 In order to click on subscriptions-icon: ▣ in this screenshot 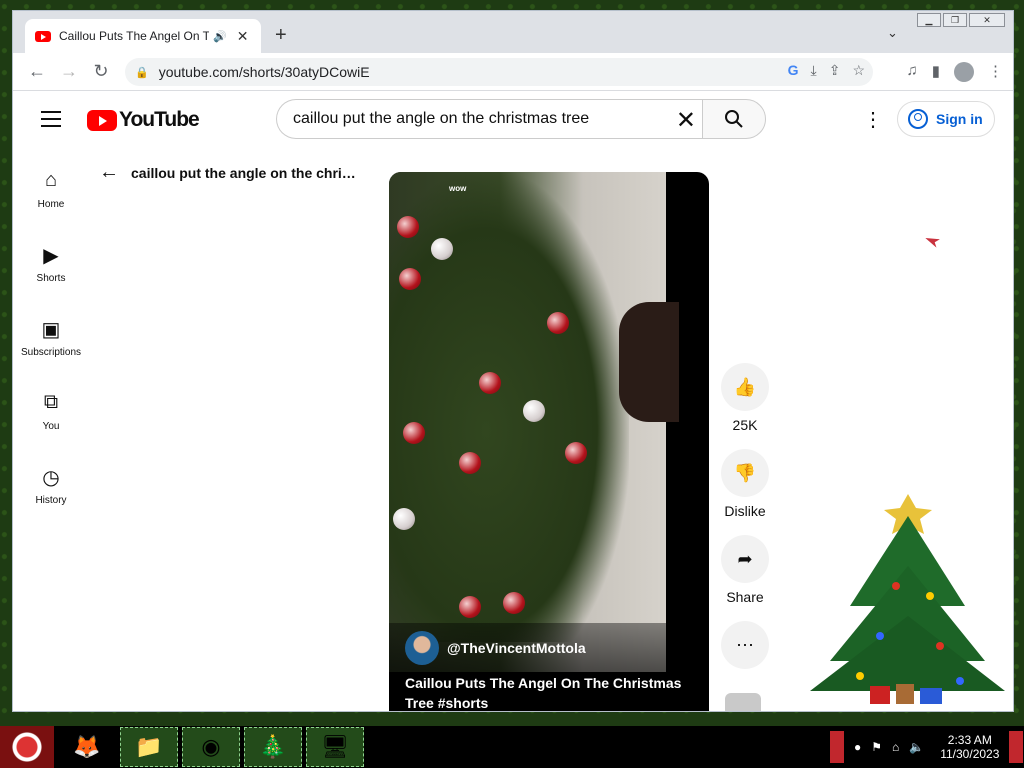, I will do `click(51, 330)`.